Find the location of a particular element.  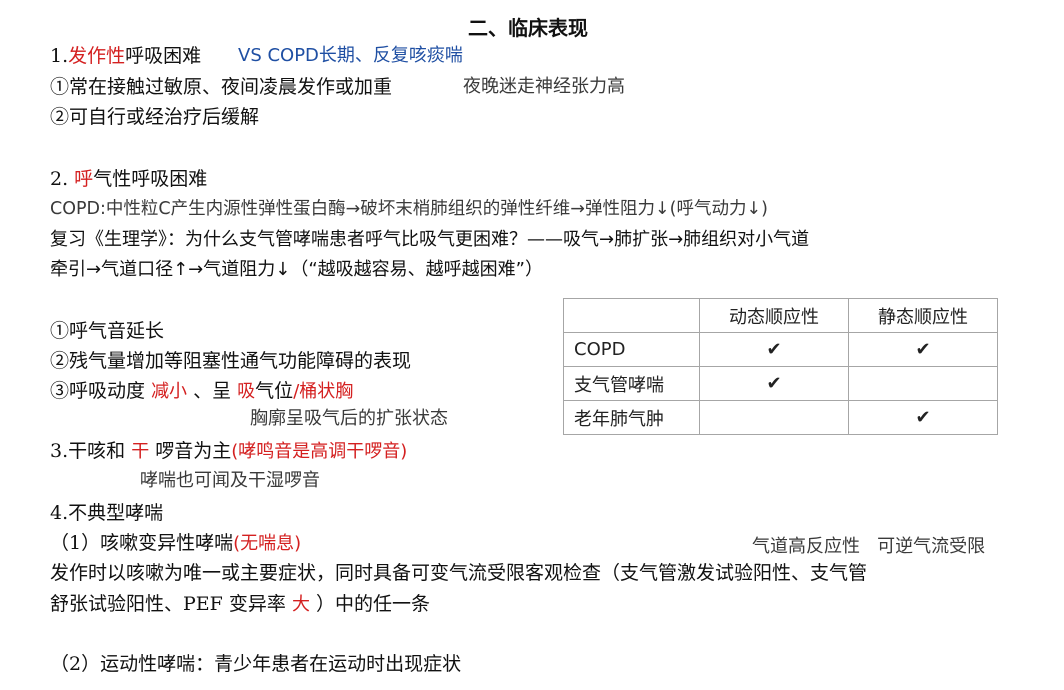

table-row-label: COPD is located at coordinates (631, 349).